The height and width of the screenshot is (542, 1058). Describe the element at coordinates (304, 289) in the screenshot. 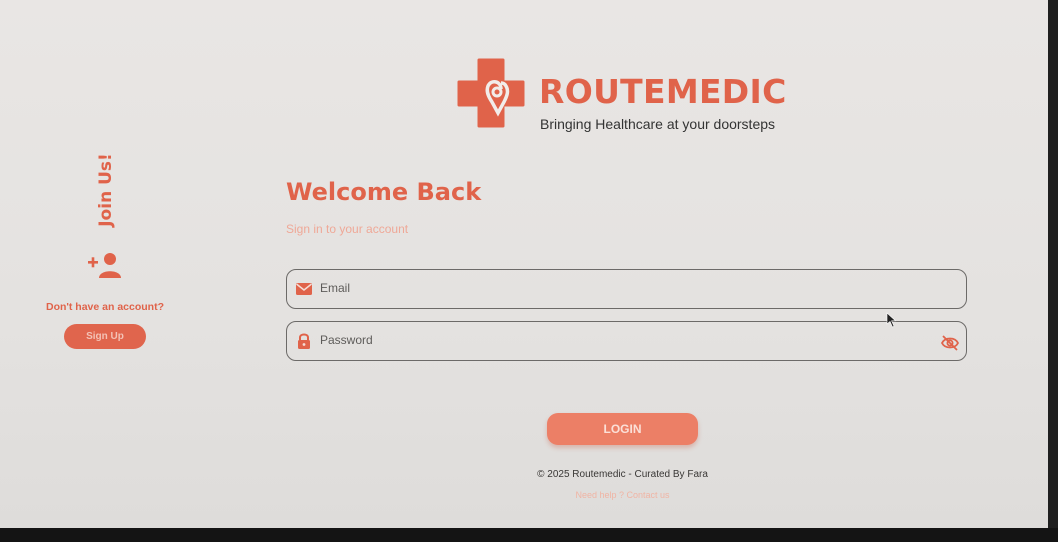

I see `mail-icon` at that location.